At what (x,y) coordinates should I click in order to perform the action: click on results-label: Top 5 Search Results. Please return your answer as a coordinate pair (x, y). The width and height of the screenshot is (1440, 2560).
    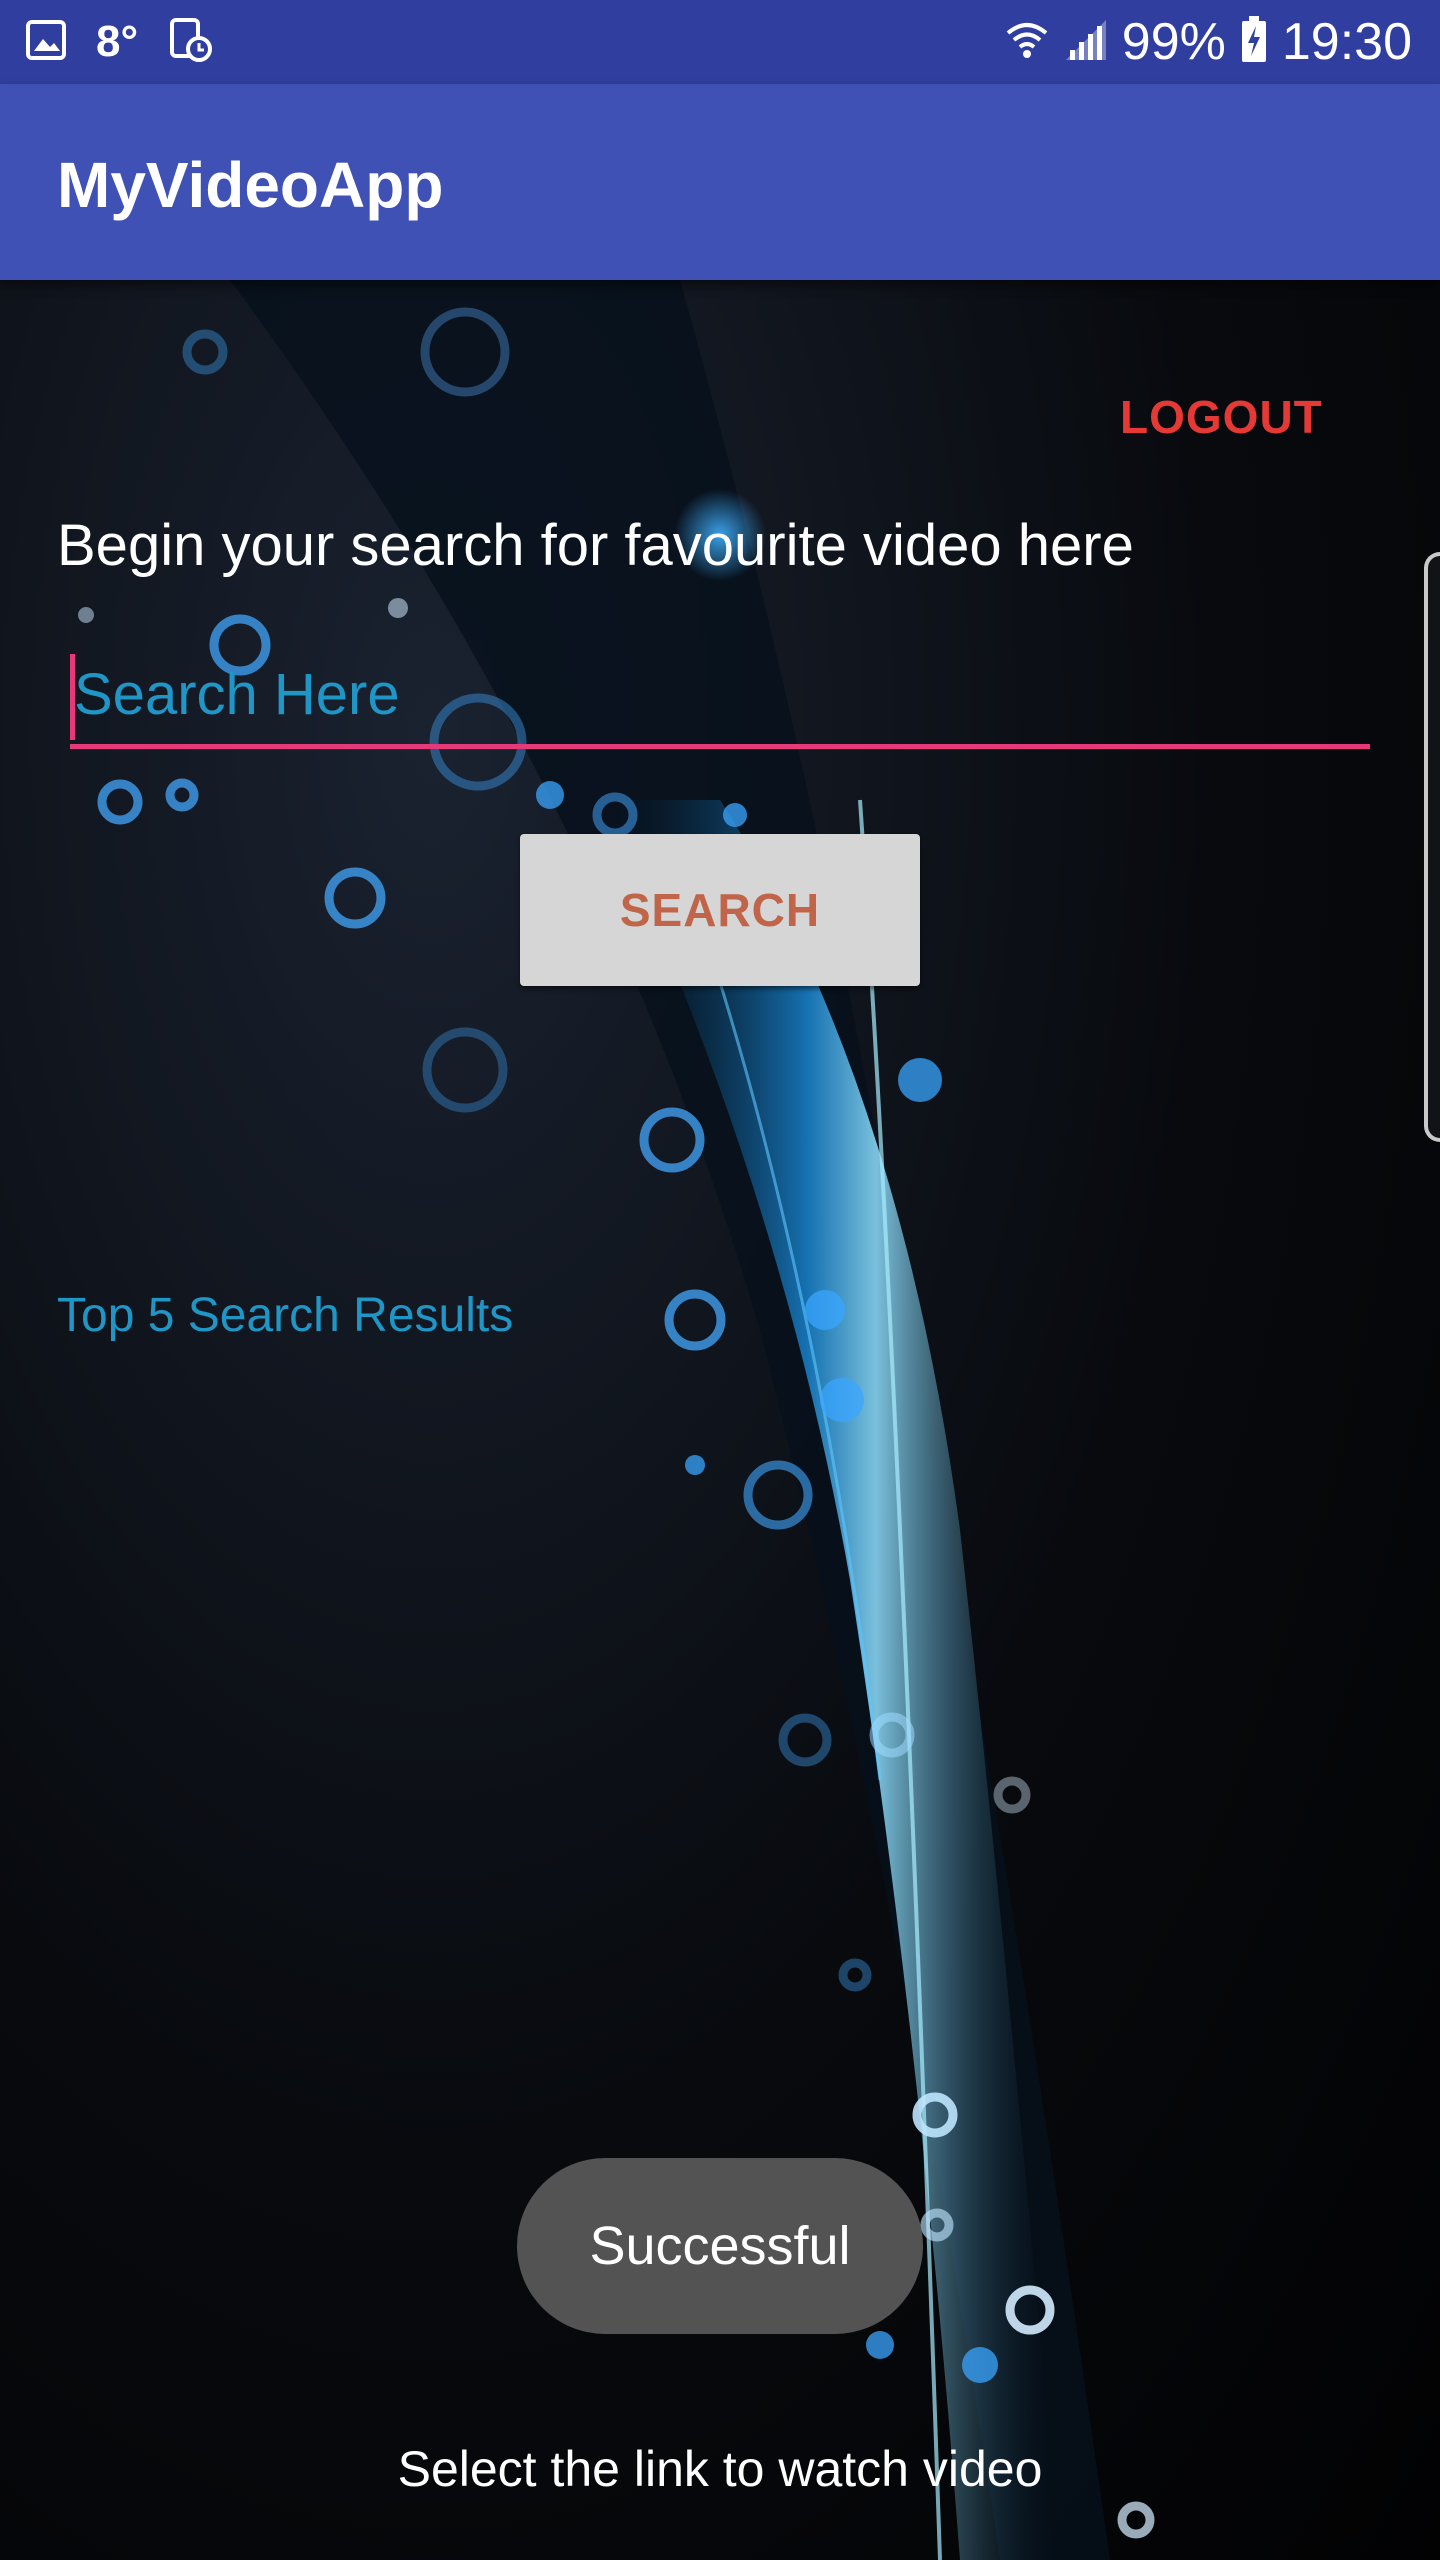
    Looking at the image, I should click on (285, 1315).